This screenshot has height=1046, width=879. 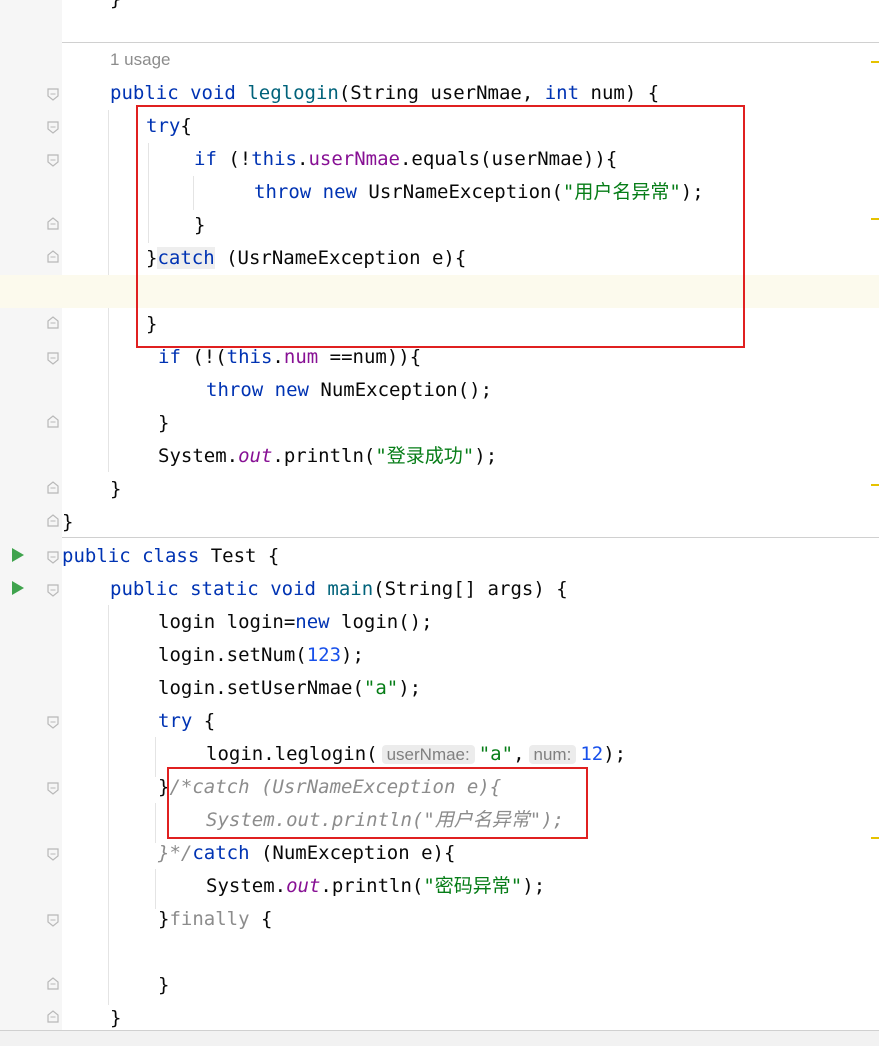 I want to click on method-separator, so click(x=470, y=42).